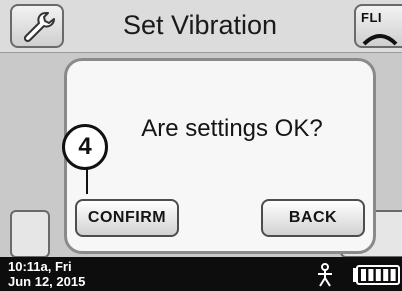 The width and height of the screenshot is (402, 291). I want to click on background-left-button, so click(30, 234).